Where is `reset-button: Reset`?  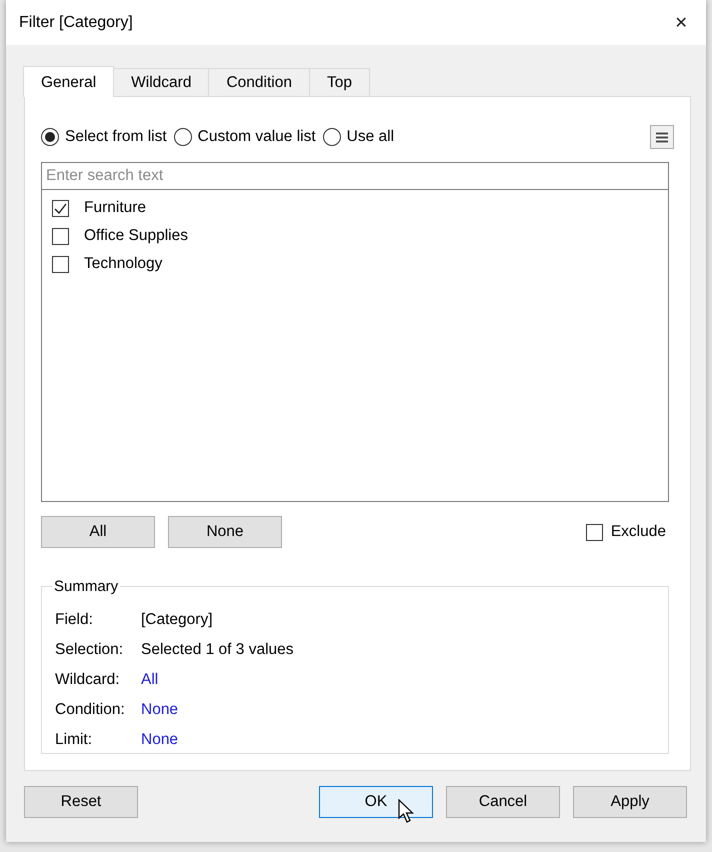
reset-button: Reset is located at coordinates (81, 802).